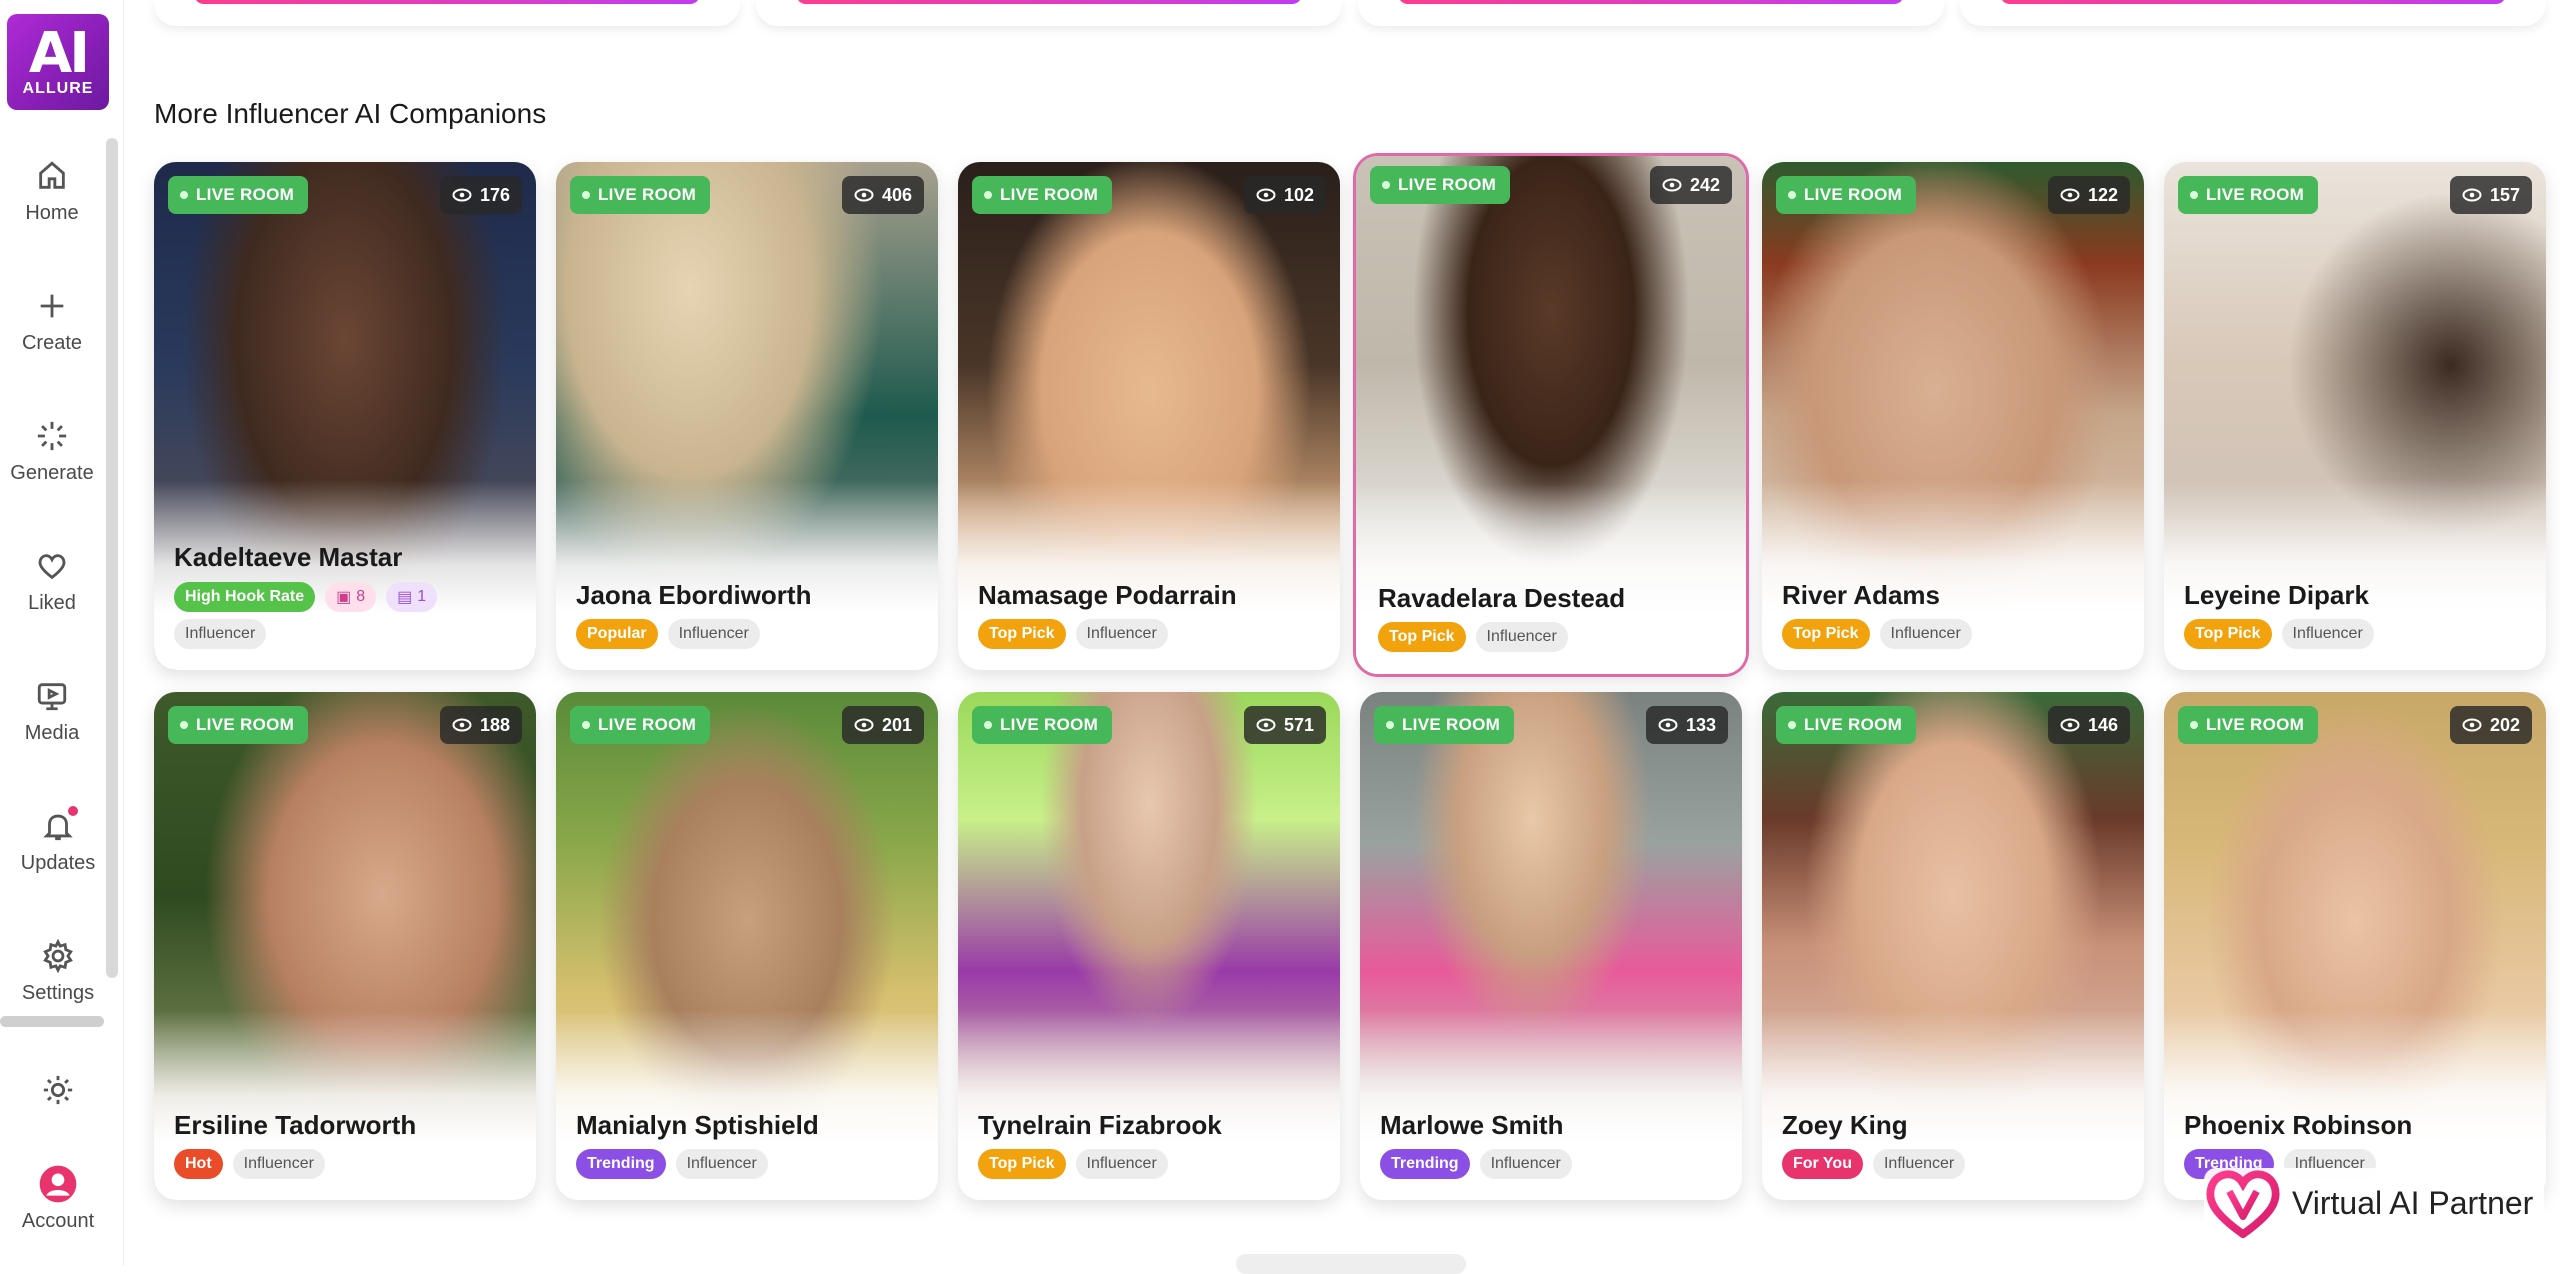 This screenshot has width=2560, height=1274. I want to click on tag-badge: Trending, so click(1425, 1164).